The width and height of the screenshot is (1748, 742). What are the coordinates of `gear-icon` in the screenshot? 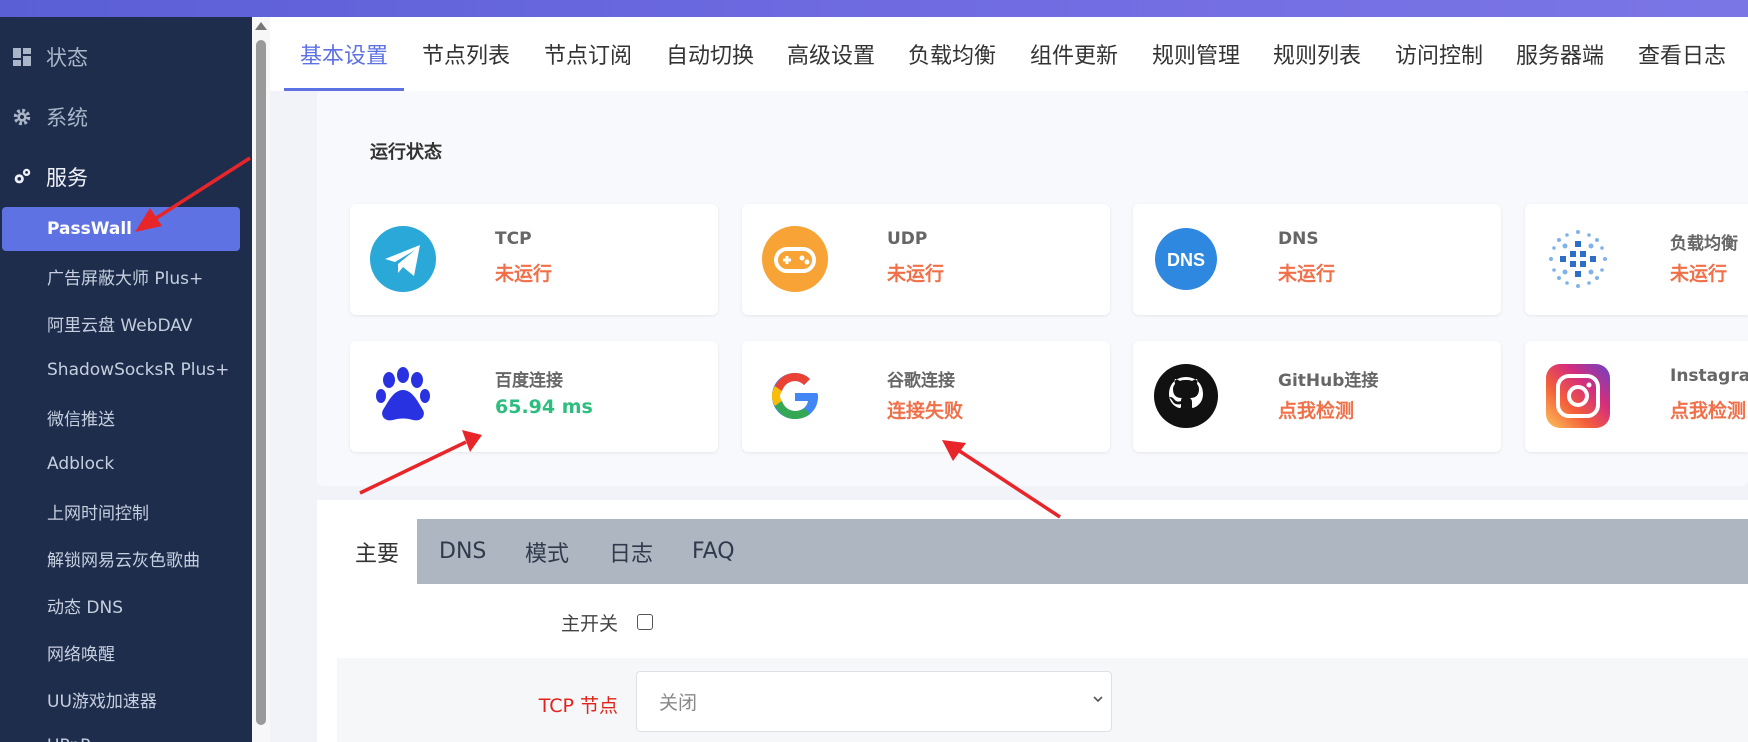 It's located at (22, 117).